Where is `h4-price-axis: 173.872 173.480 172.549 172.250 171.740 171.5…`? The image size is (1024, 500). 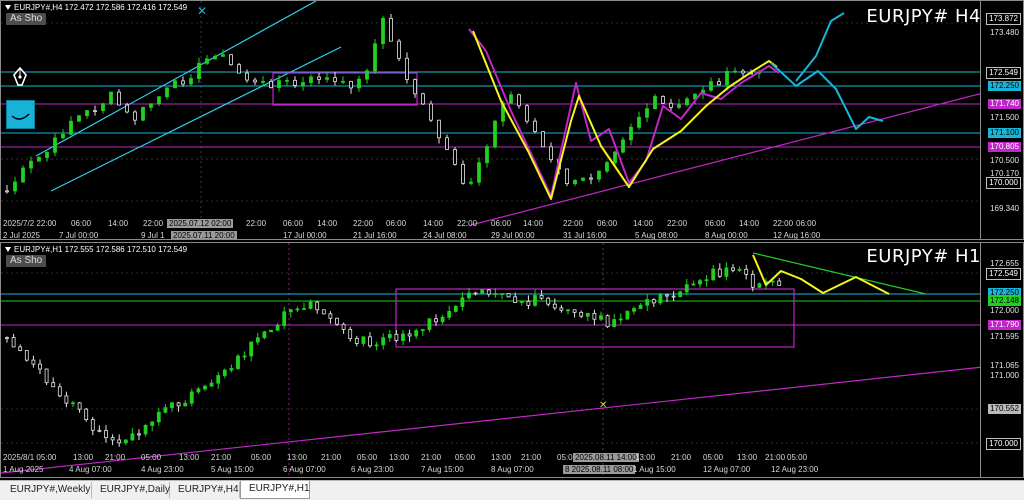
h4-price-axis: 173.872 173.480 172.549 172.250 171.740 171.5… is located at coordinates (1001, 120).